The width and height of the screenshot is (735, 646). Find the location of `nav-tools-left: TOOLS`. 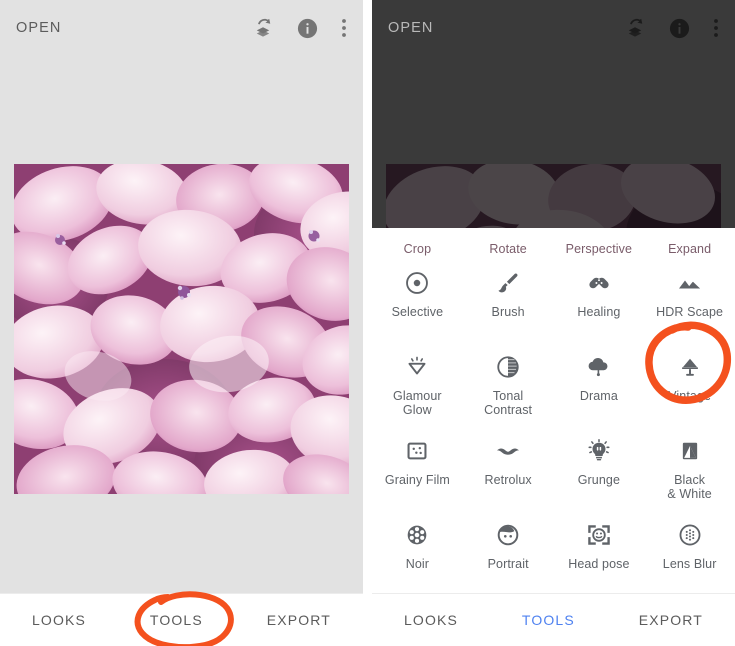

nav-tools-left: TOOLS is located at coordinates (176, 620).